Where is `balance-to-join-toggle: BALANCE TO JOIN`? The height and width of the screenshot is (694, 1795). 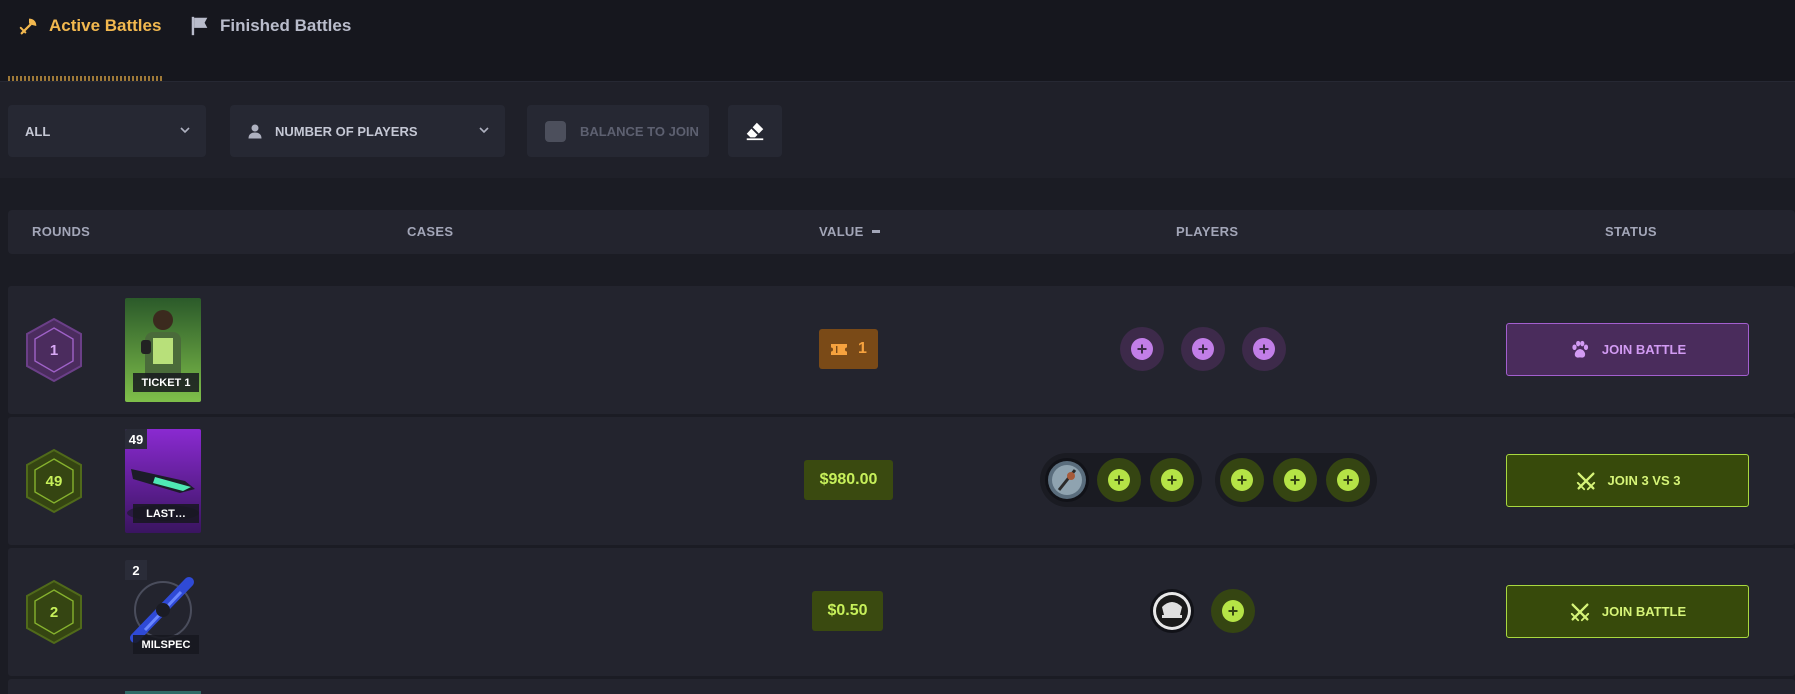
balance-to-join-toggle: BALANCE TO JOIN is located at coordinates (618, 131).